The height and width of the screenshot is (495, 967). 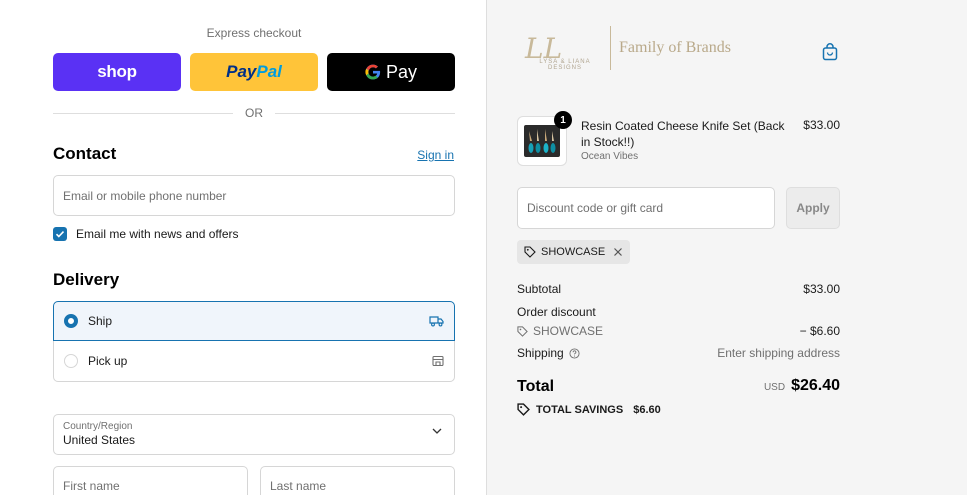 I want to click on discount-value: − $6.60, so click(x=819, y=331).